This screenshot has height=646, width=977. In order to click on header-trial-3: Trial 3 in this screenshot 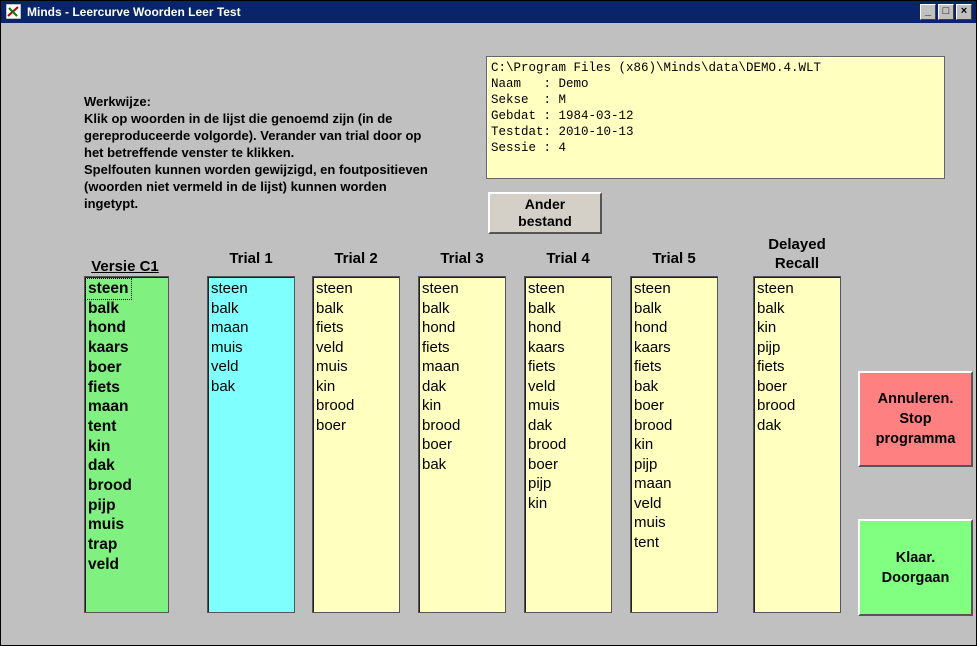, I will do `click(462, 258)`.